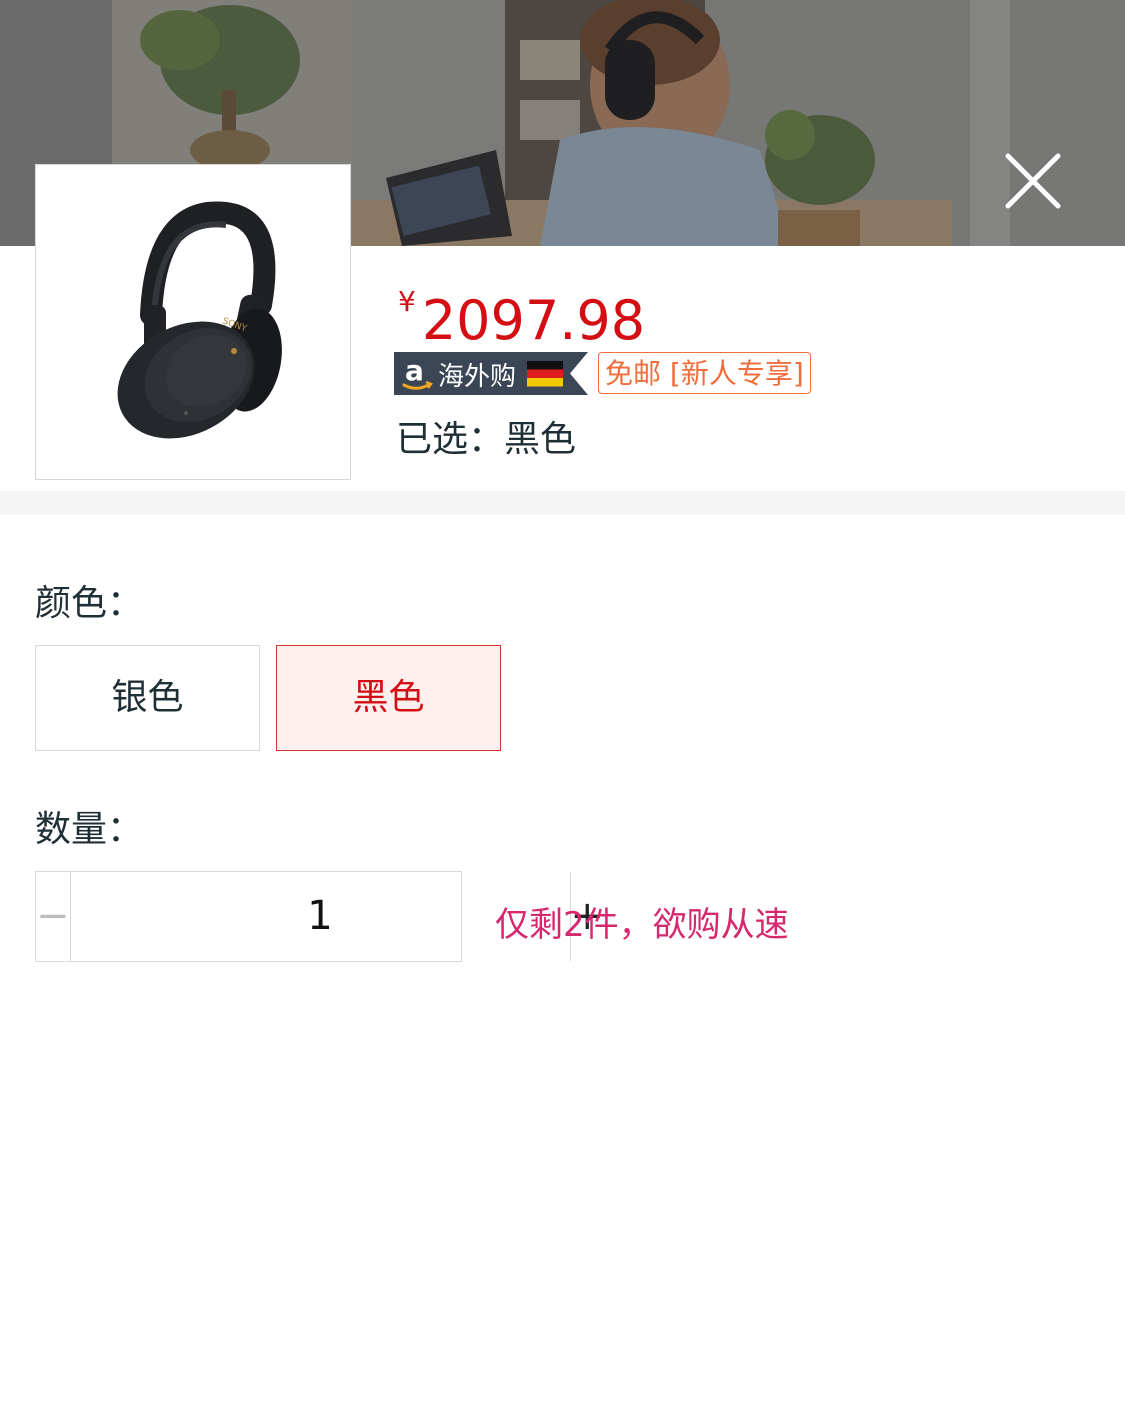  I want to click on product-thumbnail: SONY, so click(193, 322).